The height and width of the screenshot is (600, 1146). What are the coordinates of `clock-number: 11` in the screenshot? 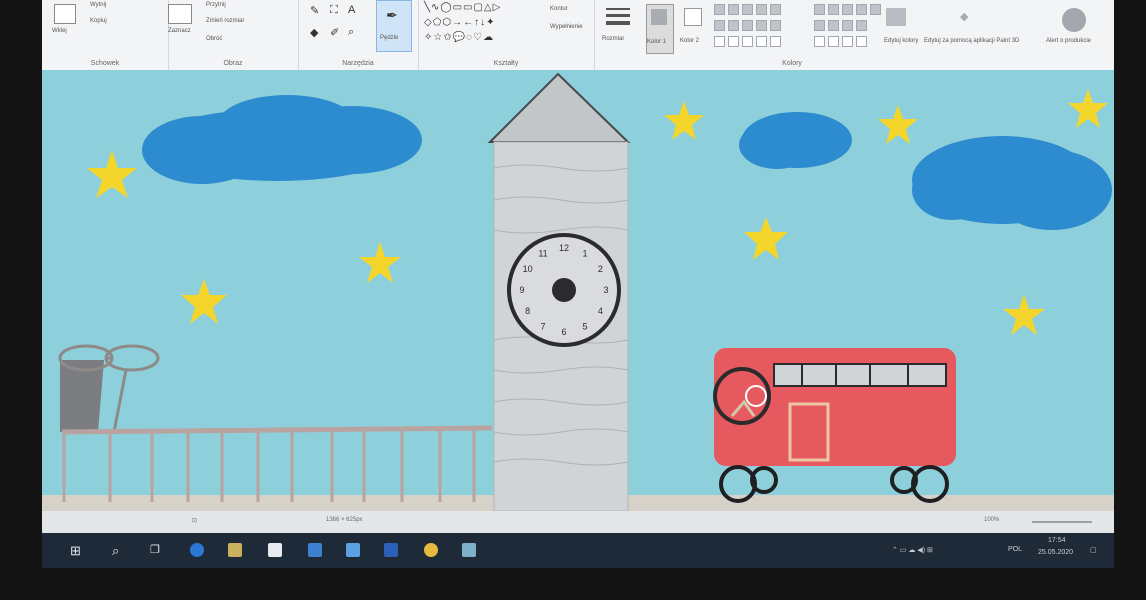 It's located at (542, 254).